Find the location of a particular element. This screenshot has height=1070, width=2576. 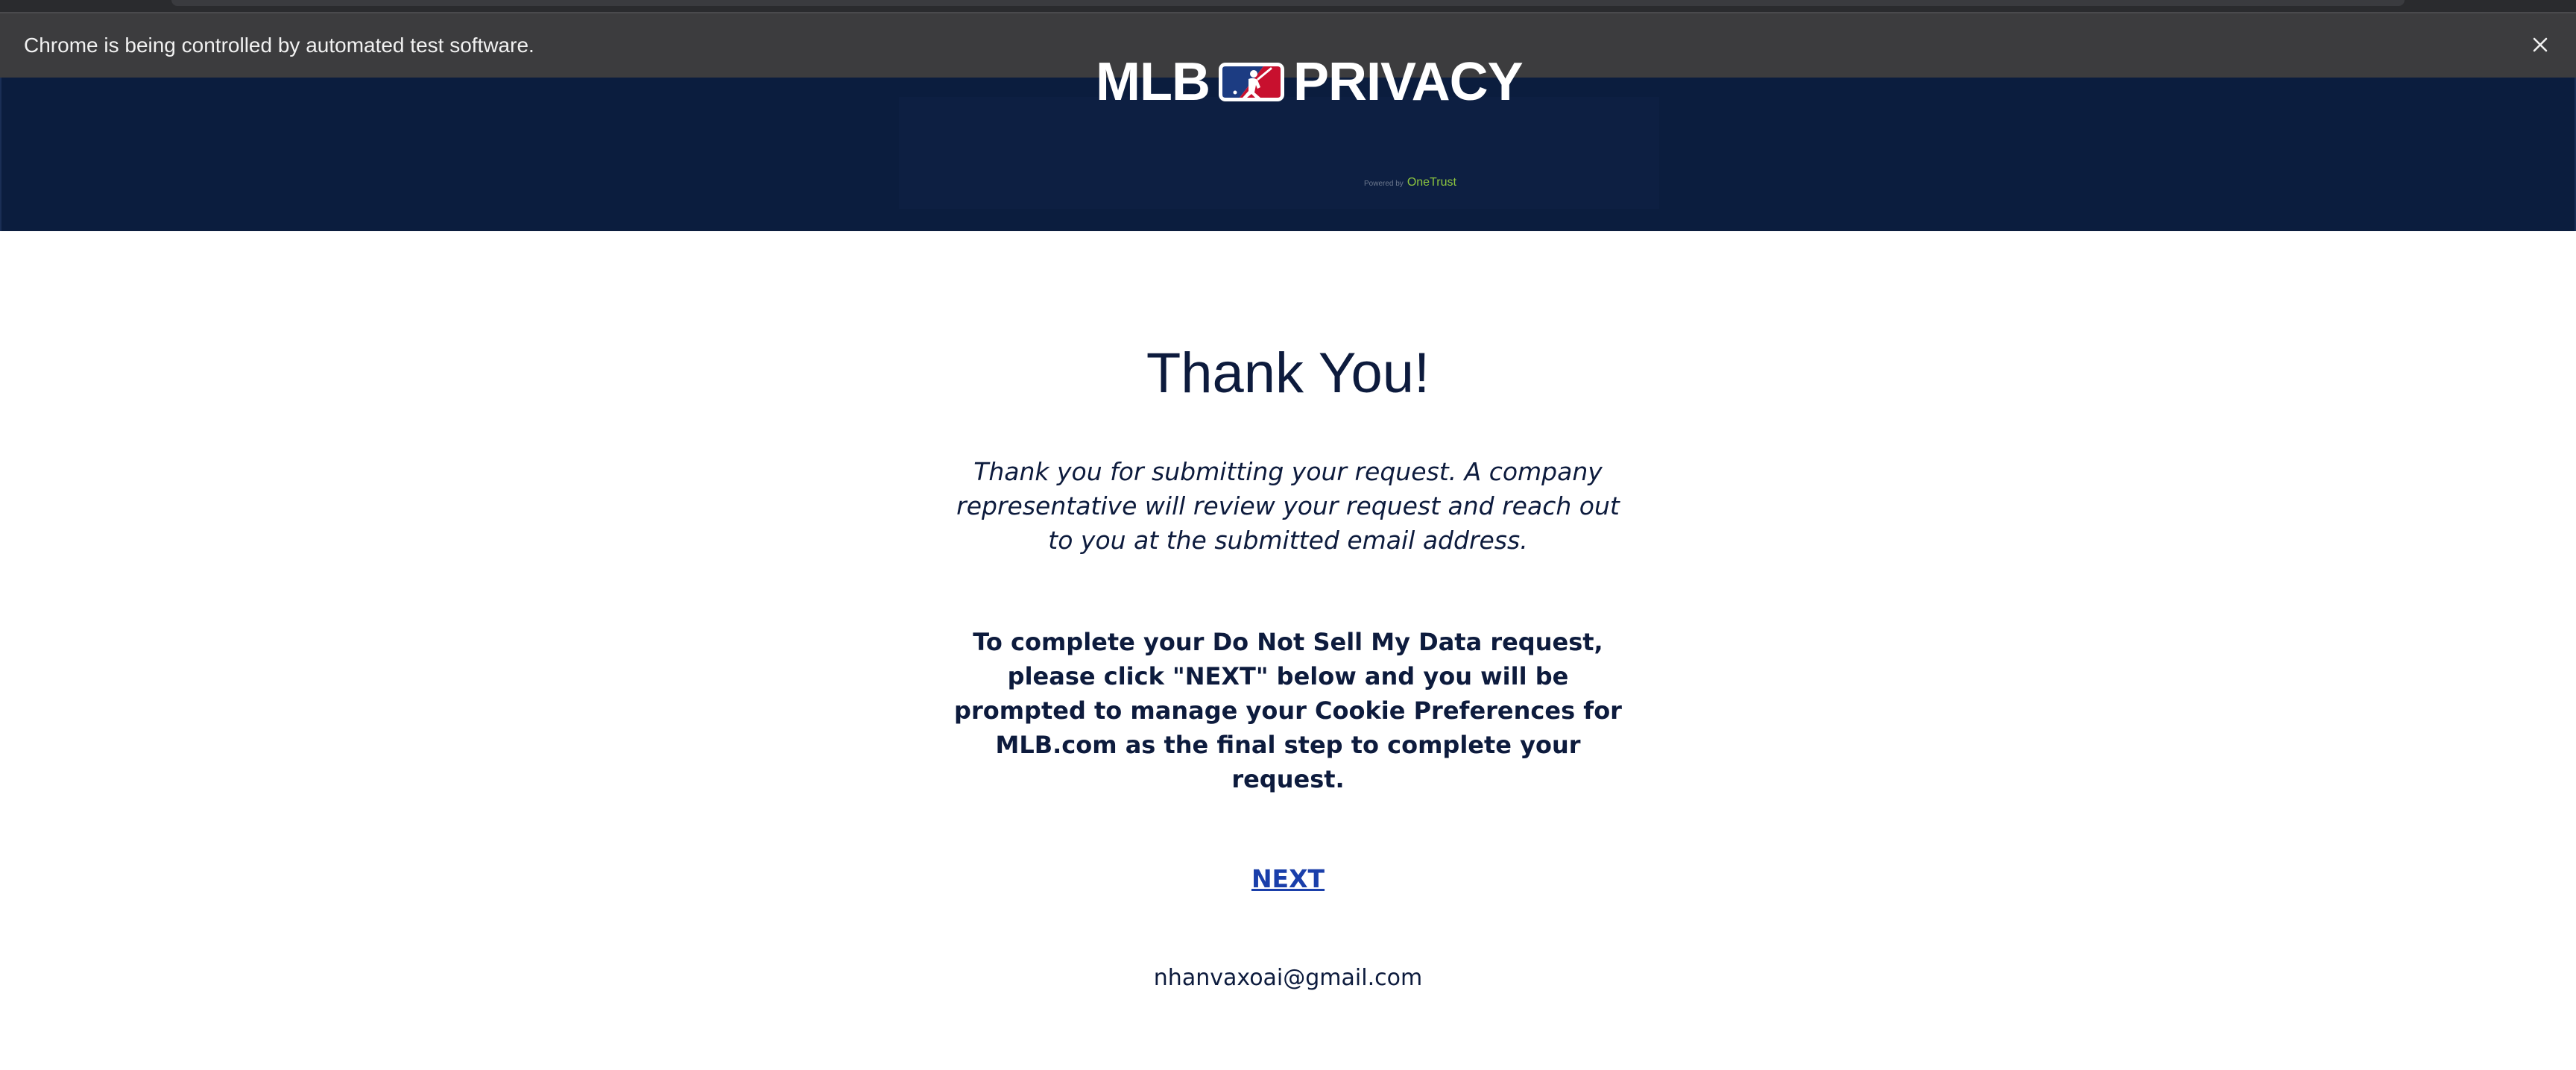

powered-by-onetrust: Powered by OneTrust is located at coordinates (1410, 183).